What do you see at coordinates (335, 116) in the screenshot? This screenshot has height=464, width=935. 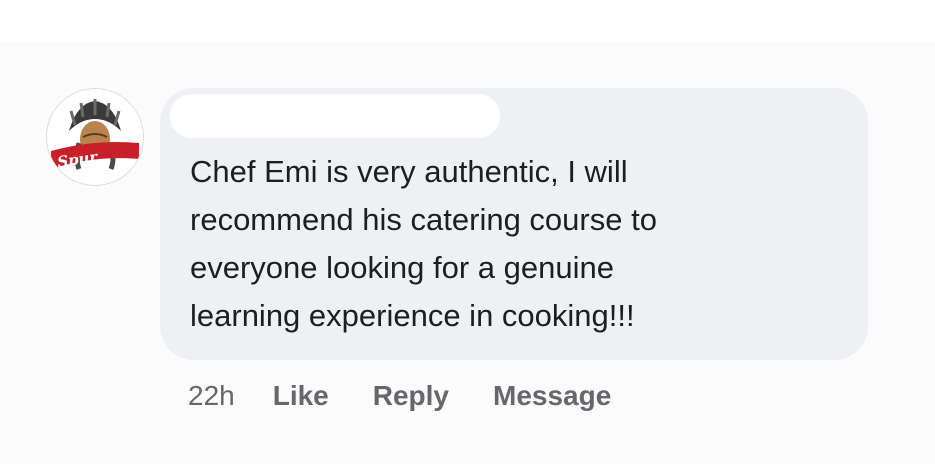 I see `author-name` at bounding box center [335, 116].